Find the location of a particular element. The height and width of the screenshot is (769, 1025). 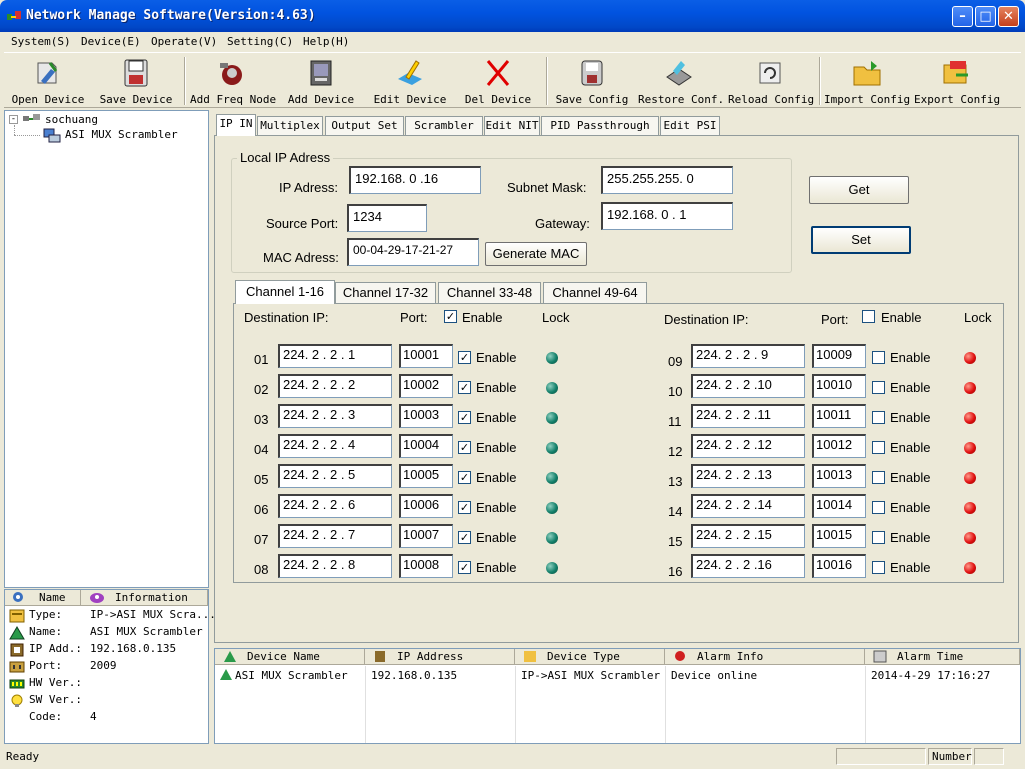

port-input: 10004 is located at coordinates (426, 446).